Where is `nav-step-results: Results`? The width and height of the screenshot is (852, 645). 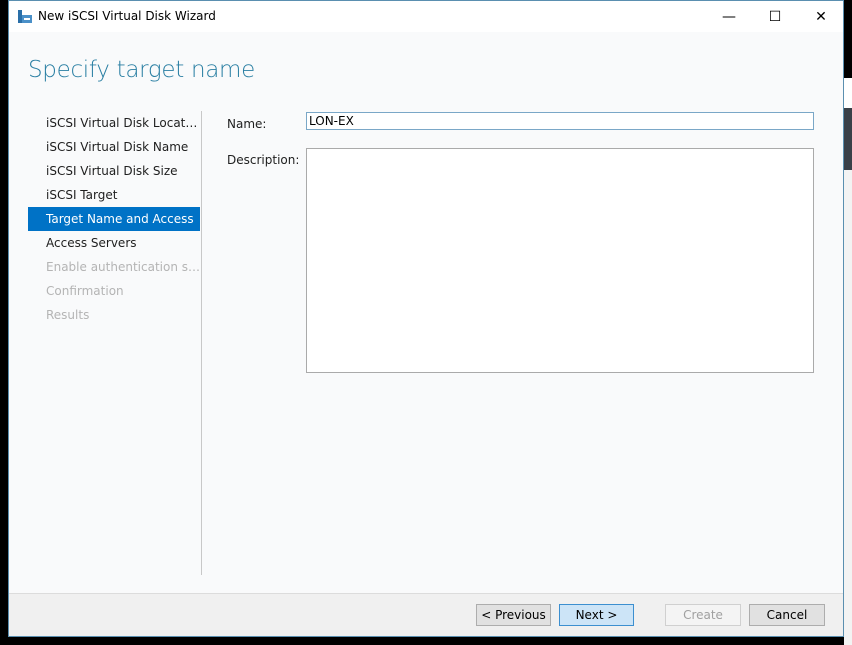
nav-step-results: Results is located at coordinates (68, 315).